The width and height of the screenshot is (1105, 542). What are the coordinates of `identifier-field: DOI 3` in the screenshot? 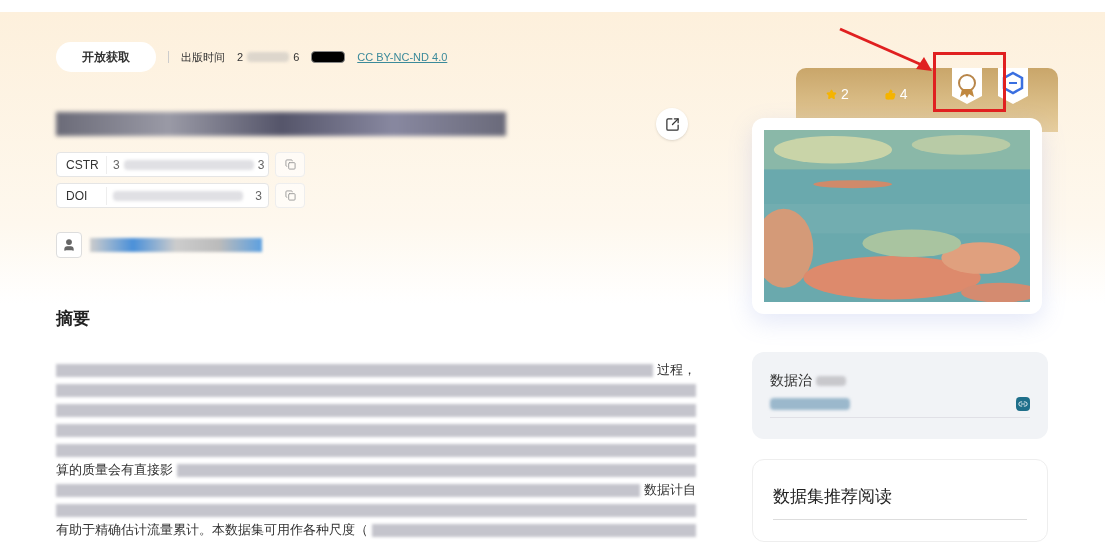 It's located at (162, 195).